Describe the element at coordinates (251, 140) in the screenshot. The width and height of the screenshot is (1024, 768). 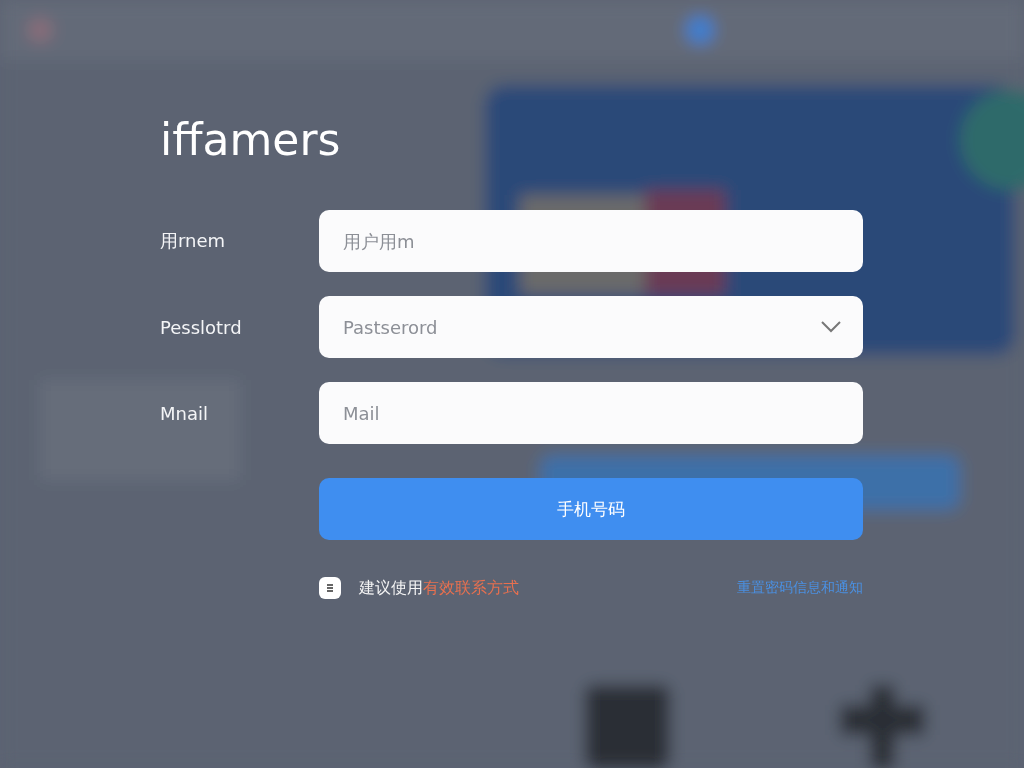
I see `app-title: iffamers` at that location.